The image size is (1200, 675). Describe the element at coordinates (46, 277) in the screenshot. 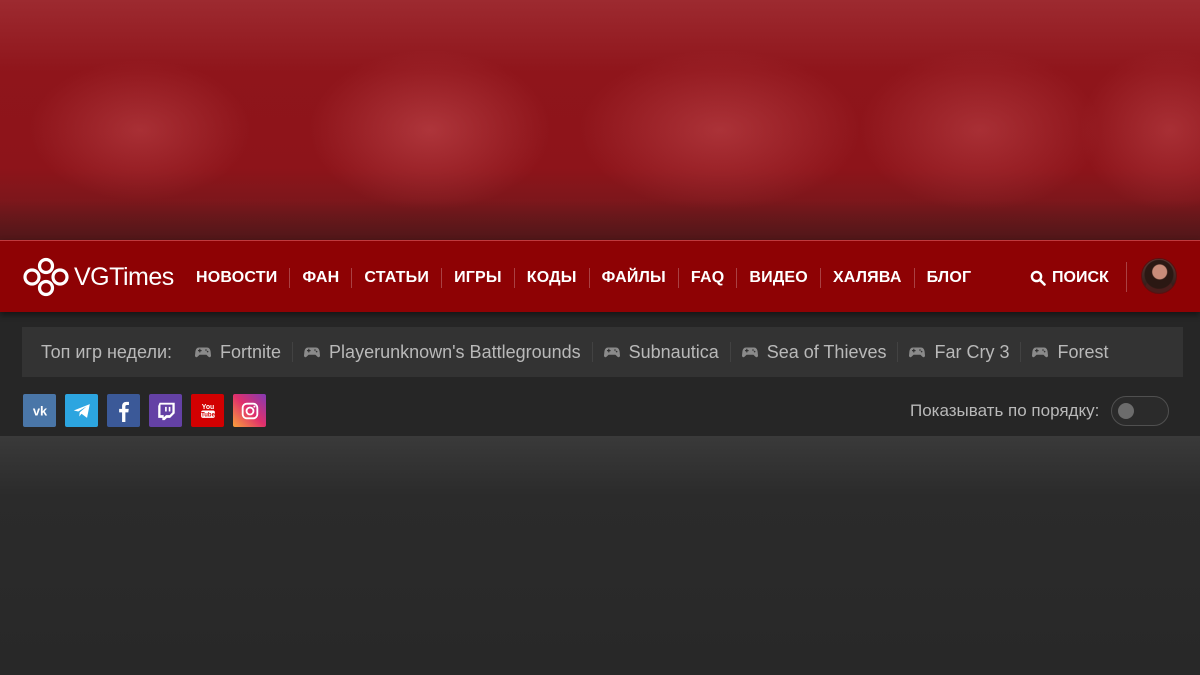

I see `vgtimes-logo-icon` at that location.